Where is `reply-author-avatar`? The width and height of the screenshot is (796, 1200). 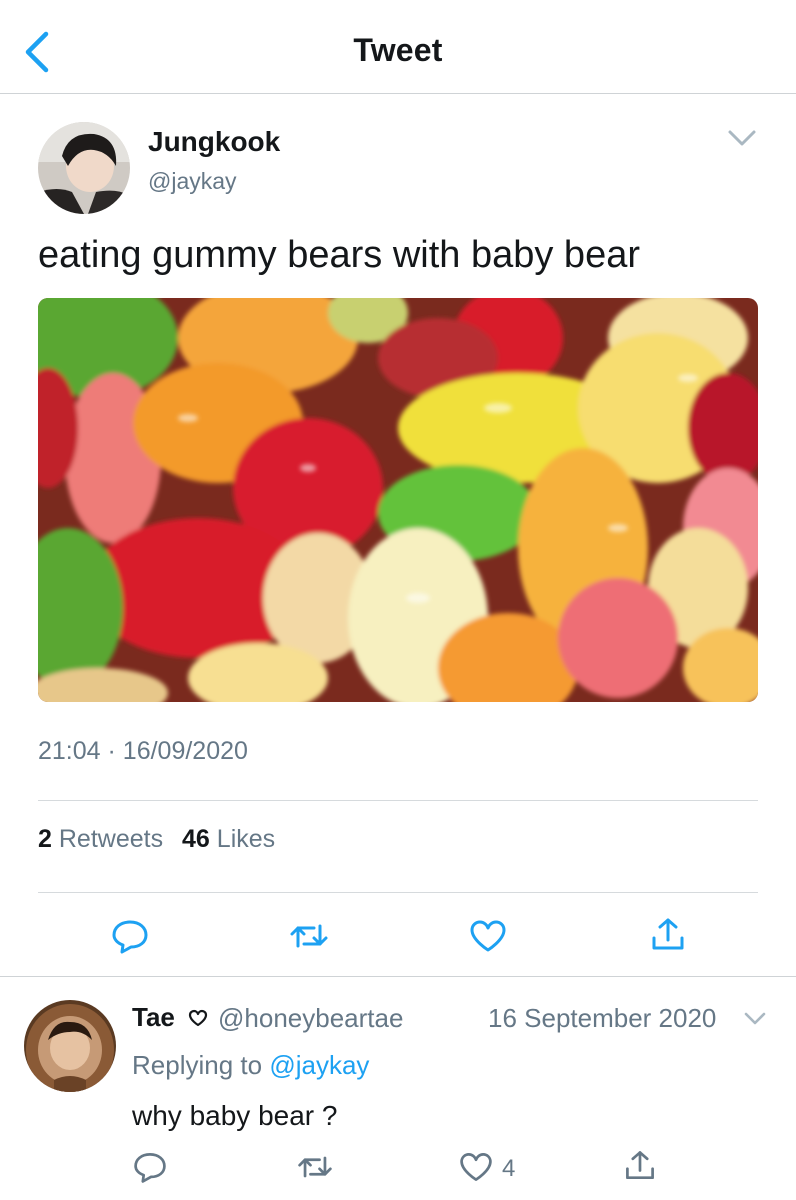 reply-author-avatar is located at coordinates (70, 1046).